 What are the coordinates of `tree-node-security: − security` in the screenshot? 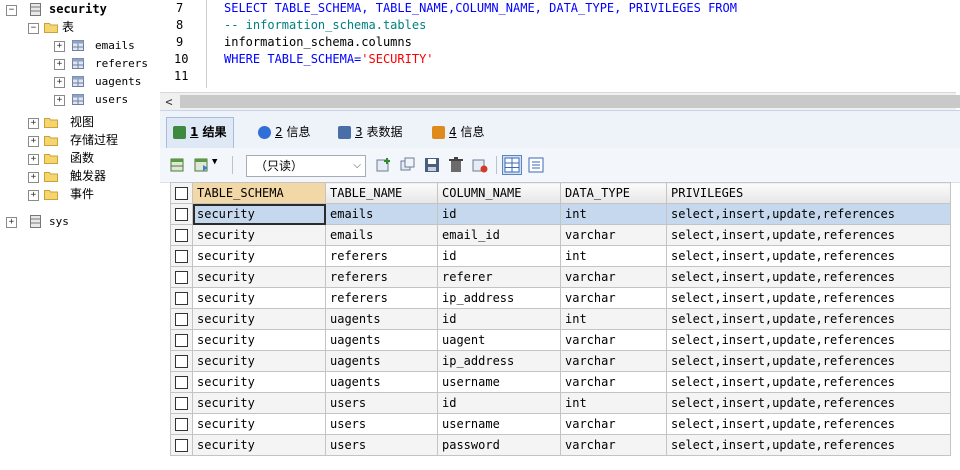 It's located at (78, 9).